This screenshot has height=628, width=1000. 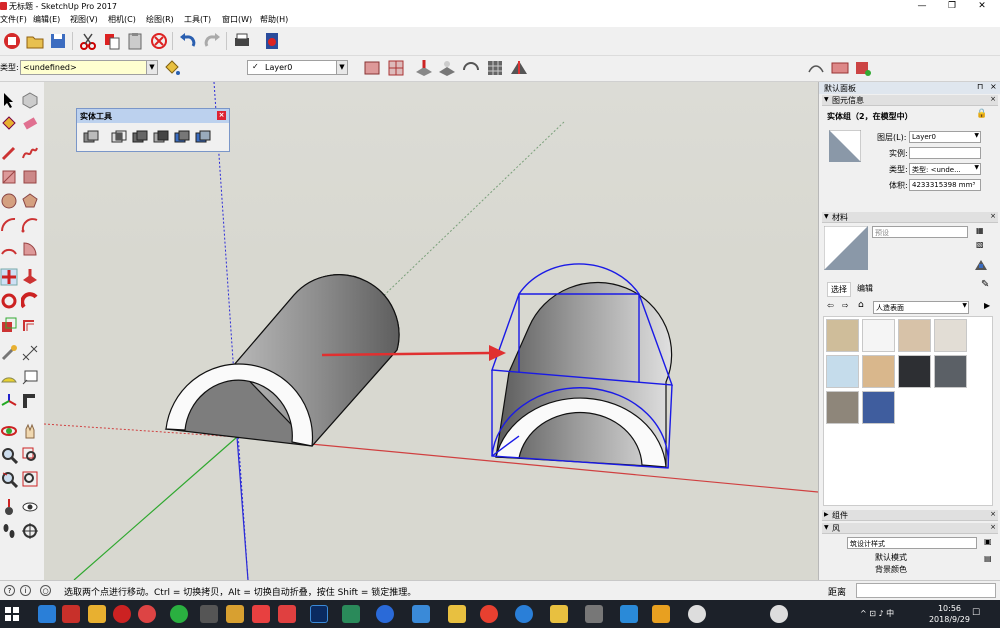 What do you see at coordinates (926, 590) in the screenshot?
I see `measurements-input` at bounding box center [926, 590].